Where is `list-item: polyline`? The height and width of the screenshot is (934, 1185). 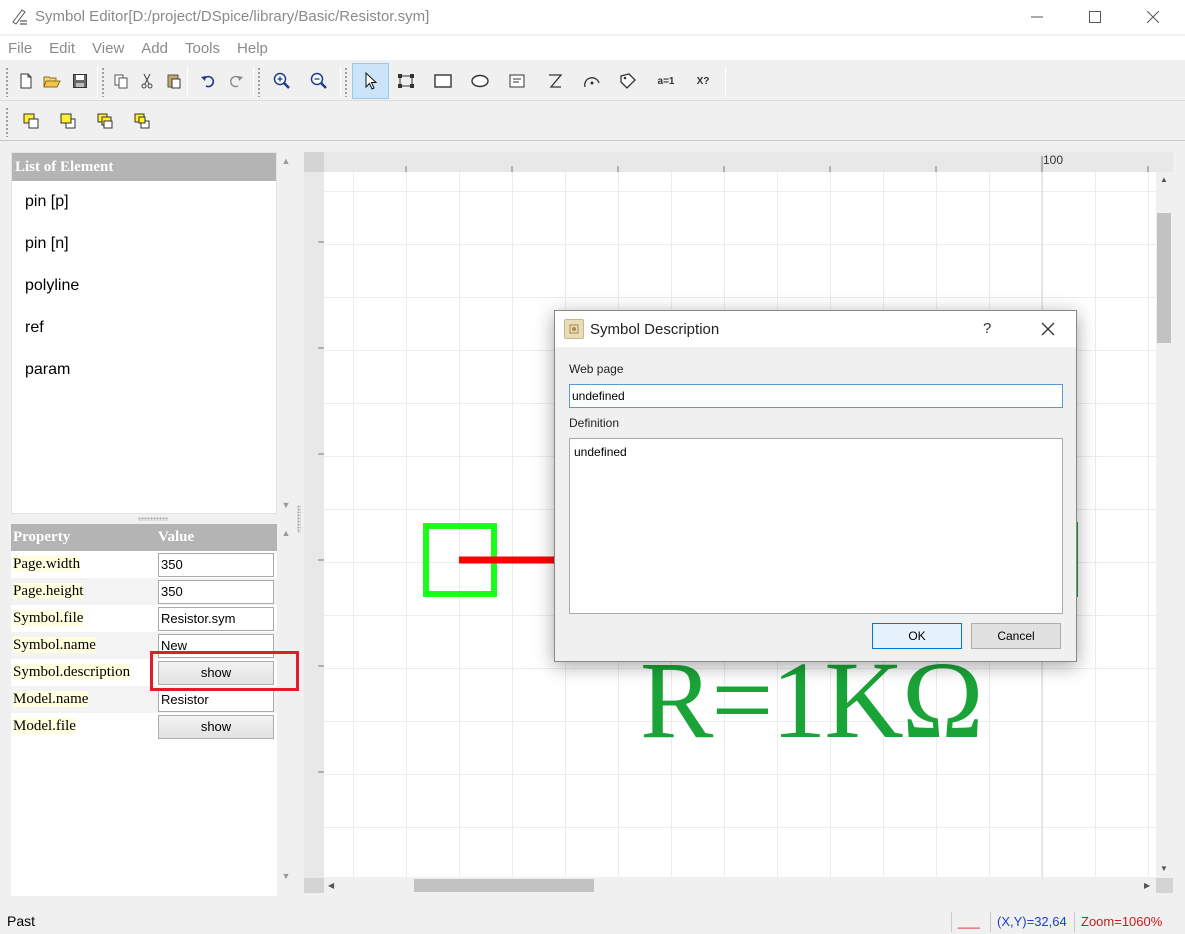 list-item: polyline is located at coordinates (144, 286).